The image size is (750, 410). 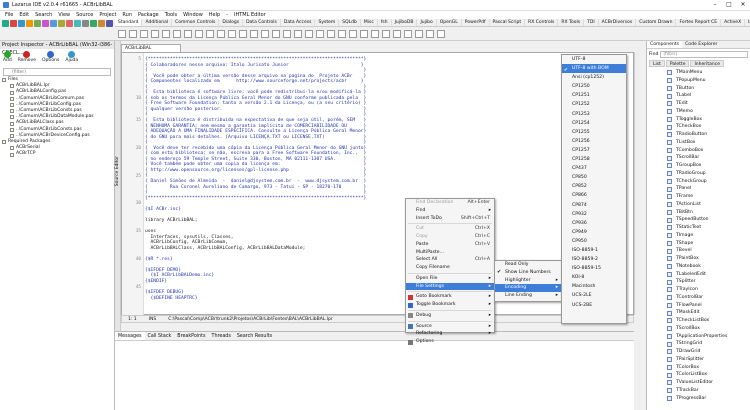 What do you see at coordinates (528, 296) in the screenshot?
I see `menu-item-line-ending: Line Ending ▸` at bounding box center [528, 296].